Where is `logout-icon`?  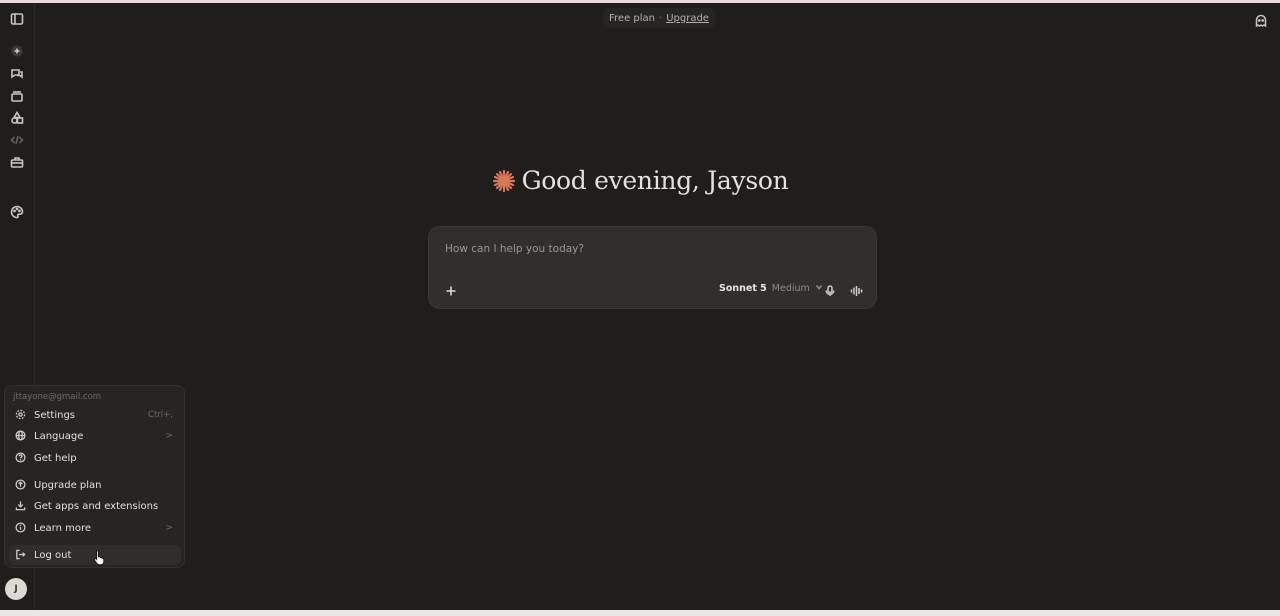
logout-icon is located at coordinates (21, 555).